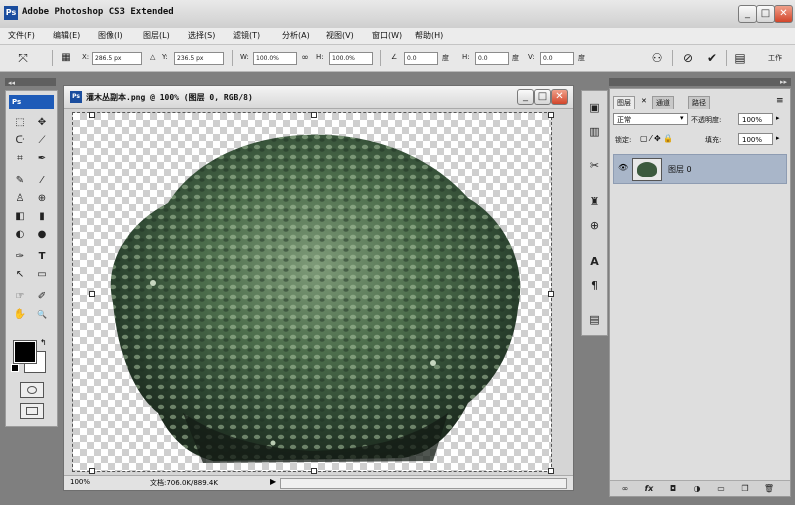  I want to click on width-percent-field: 100.0%, so click(275, 58).